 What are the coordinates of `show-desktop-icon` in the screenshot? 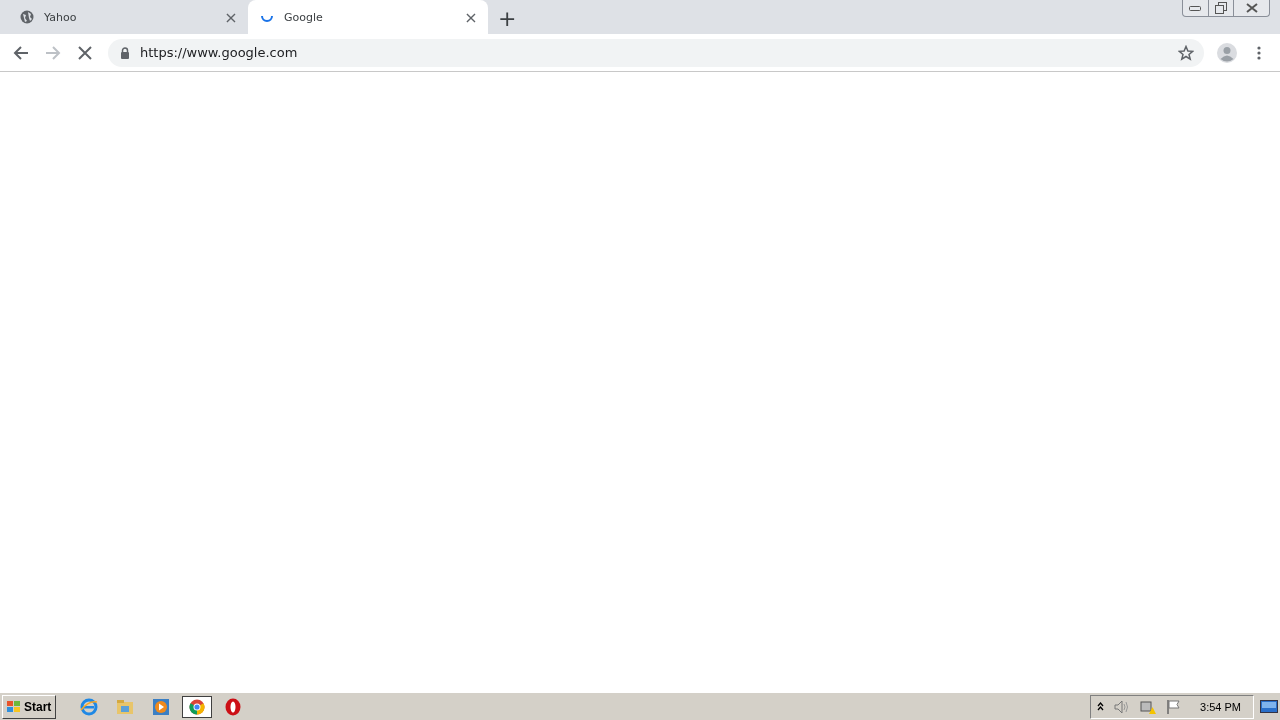 It's located at (1269, 706).